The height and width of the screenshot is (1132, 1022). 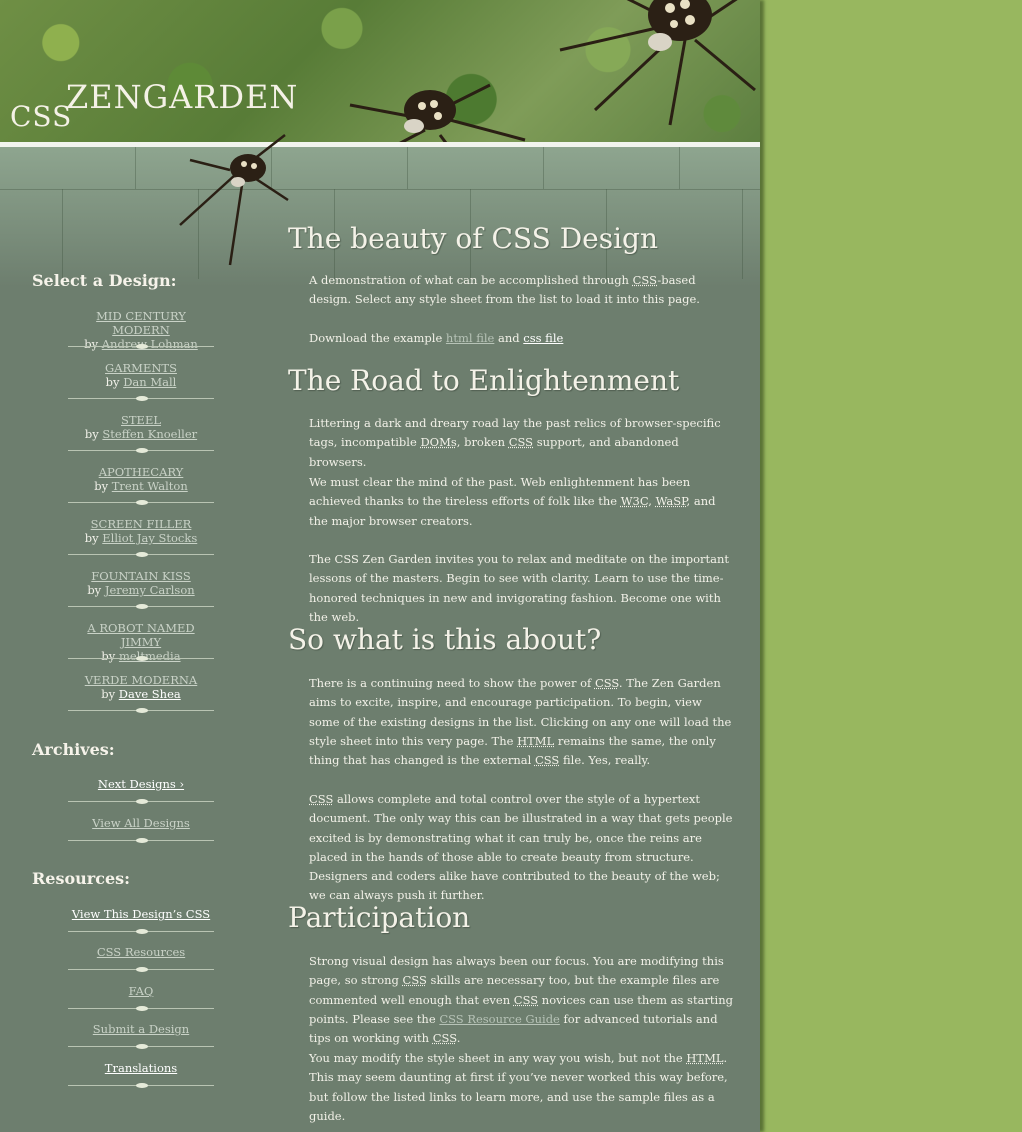 I want to click on select-design-heading: Select a Design:, so click(x=104, y=280).